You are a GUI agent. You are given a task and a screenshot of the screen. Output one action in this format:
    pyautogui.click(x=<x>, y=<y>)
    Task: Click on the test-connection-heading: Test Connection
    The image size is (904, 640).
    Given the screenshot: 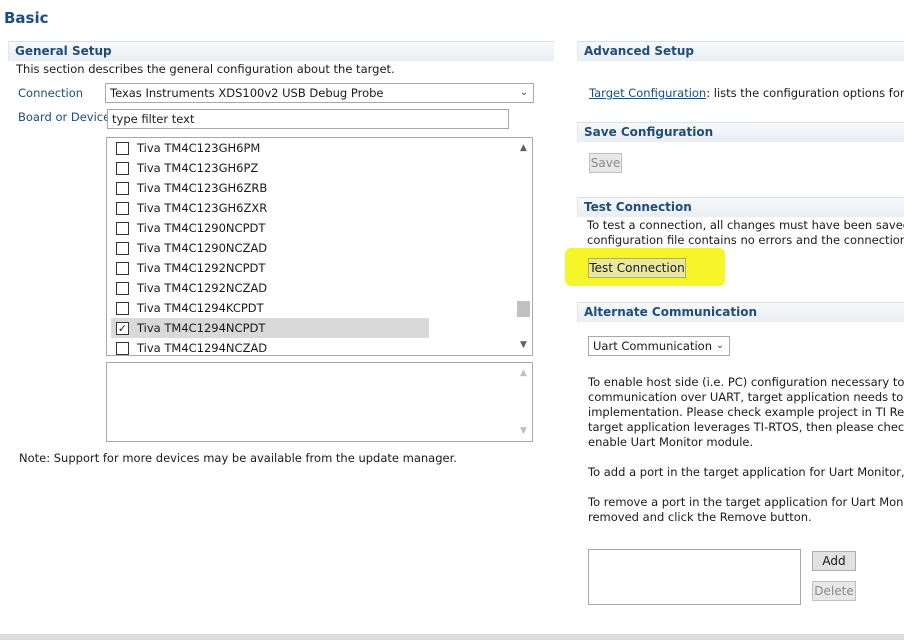 What is the action you would take?
    pyautogui.click(x=740, y=207)
    